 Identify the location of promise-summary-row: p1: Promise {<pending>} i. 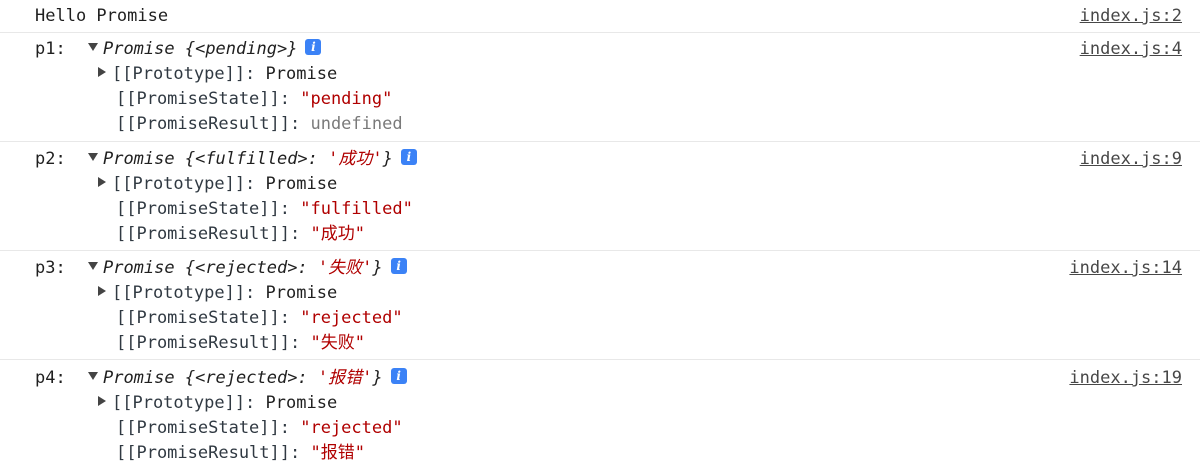
(178, 49).